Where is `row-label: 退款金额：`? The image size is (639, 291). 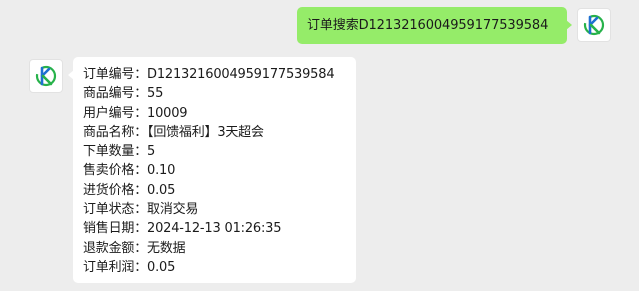 row-label: 退款金额： is located at coordinates (115, 248).